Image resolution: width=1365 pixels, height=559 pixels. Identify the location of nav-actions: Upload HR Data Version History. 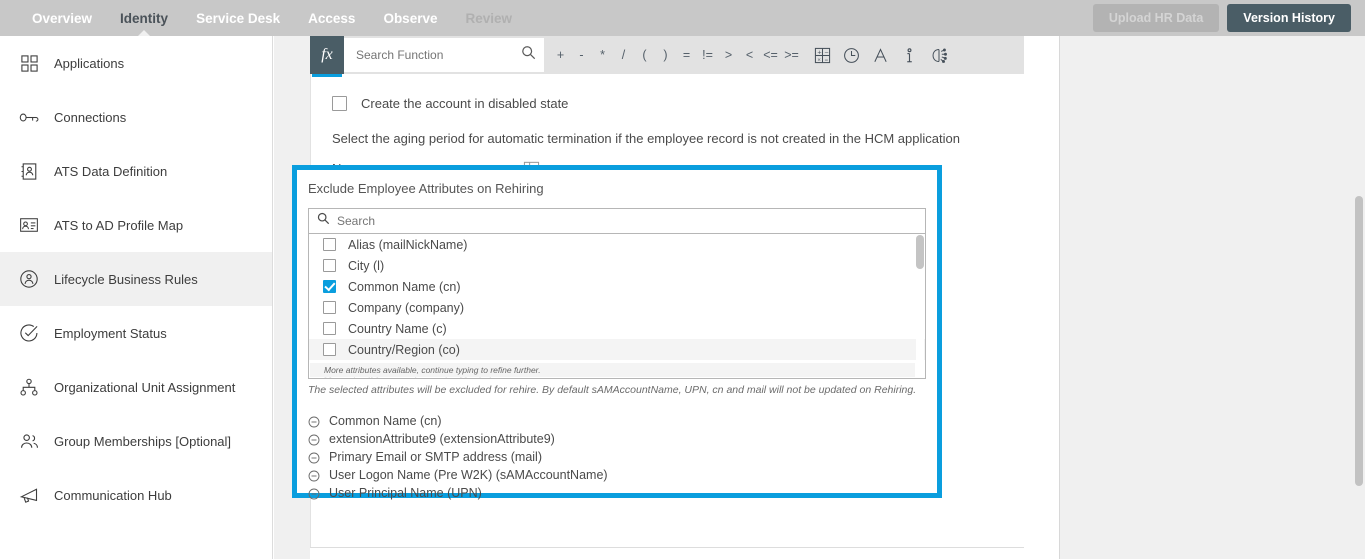
(1228, 18).